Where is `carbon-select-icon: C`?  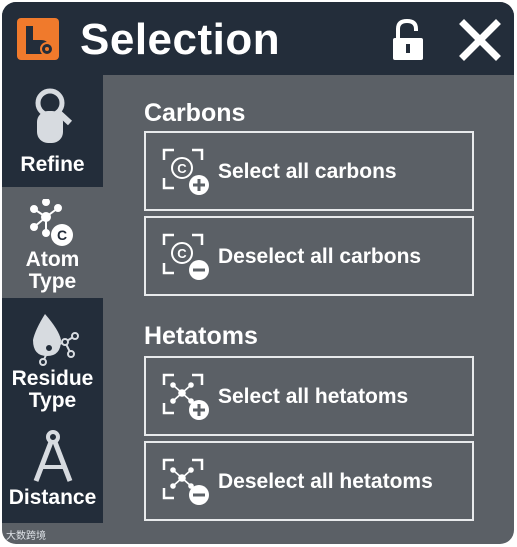
carbon-select-icon: C is located at coordinates (185, 171).